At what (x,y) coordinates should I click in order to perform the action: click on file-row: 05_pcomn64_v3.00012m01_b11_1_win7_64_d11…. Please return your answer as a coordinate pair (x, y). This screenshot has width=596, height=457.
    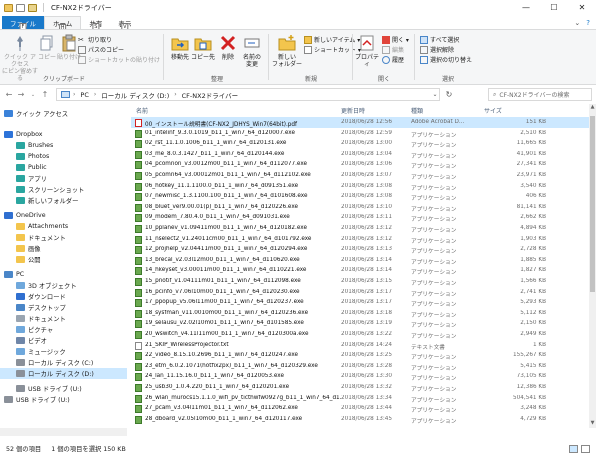
    Looking at the image, I should click on (360, 175).